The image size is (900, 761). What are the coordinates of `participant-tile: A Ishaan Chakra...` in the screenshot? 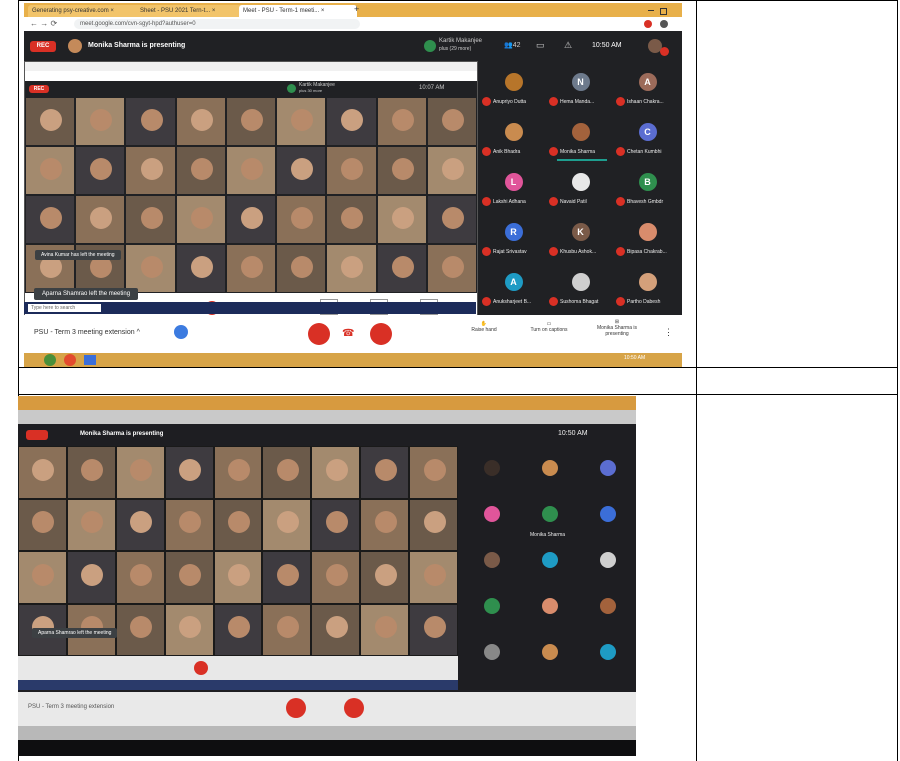 It's located at (647, 90).